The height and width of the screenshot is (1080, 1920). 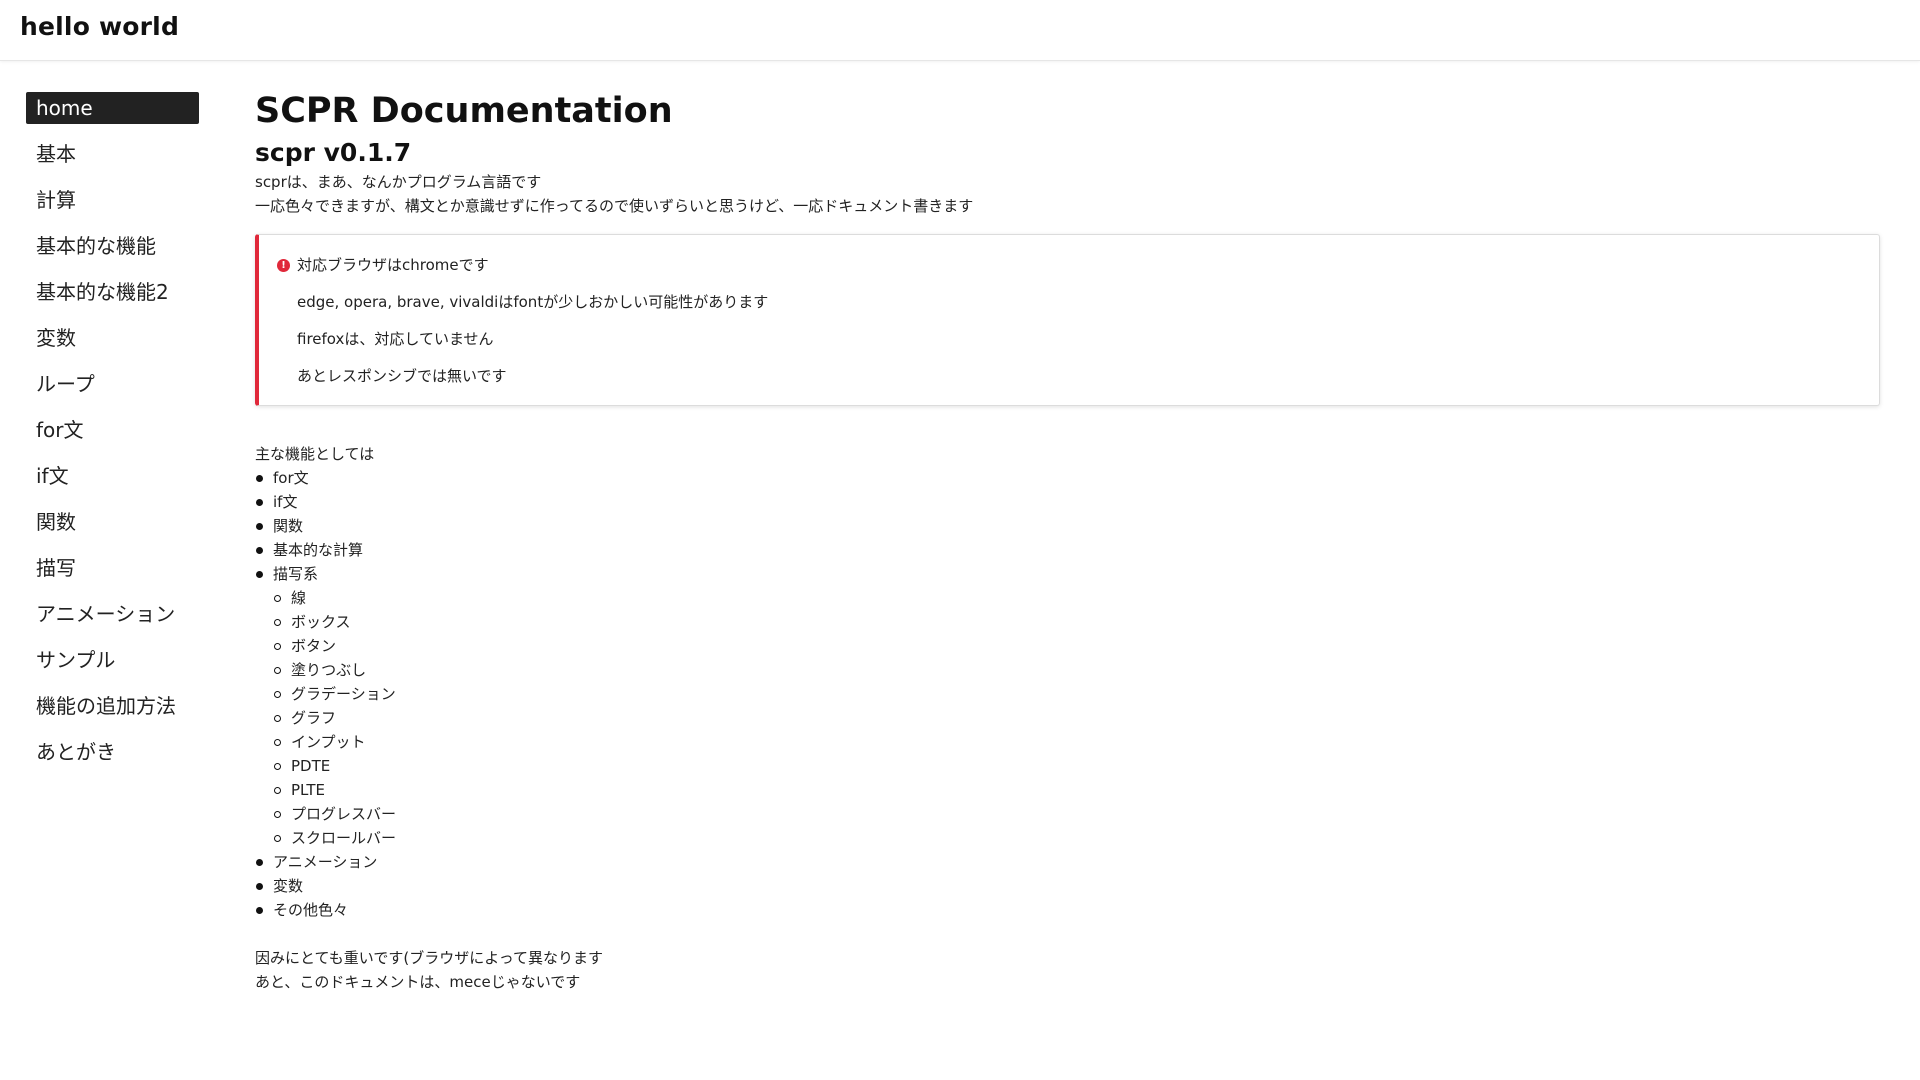 I want to click on list-item-label: インプット, so click(x=328, y=742).